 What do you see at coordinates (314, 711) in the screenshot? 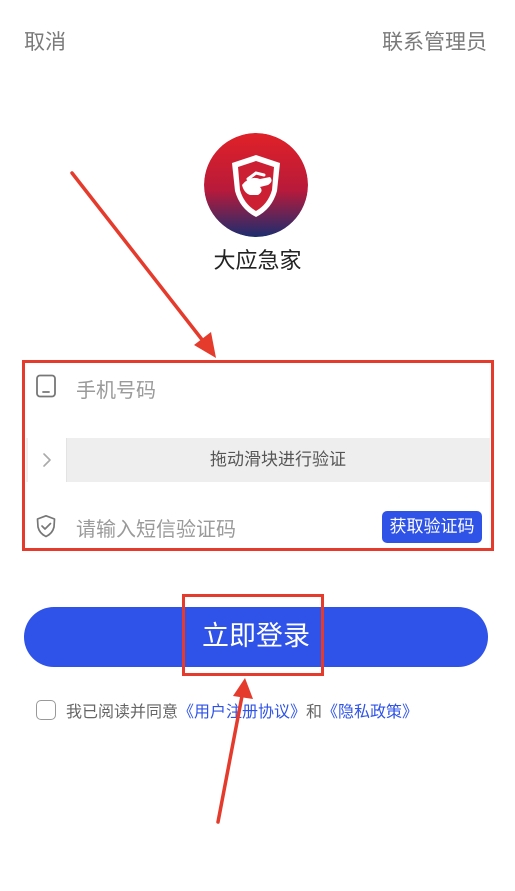
I see `agreement-and: 和` at bounding box center [314, 711].